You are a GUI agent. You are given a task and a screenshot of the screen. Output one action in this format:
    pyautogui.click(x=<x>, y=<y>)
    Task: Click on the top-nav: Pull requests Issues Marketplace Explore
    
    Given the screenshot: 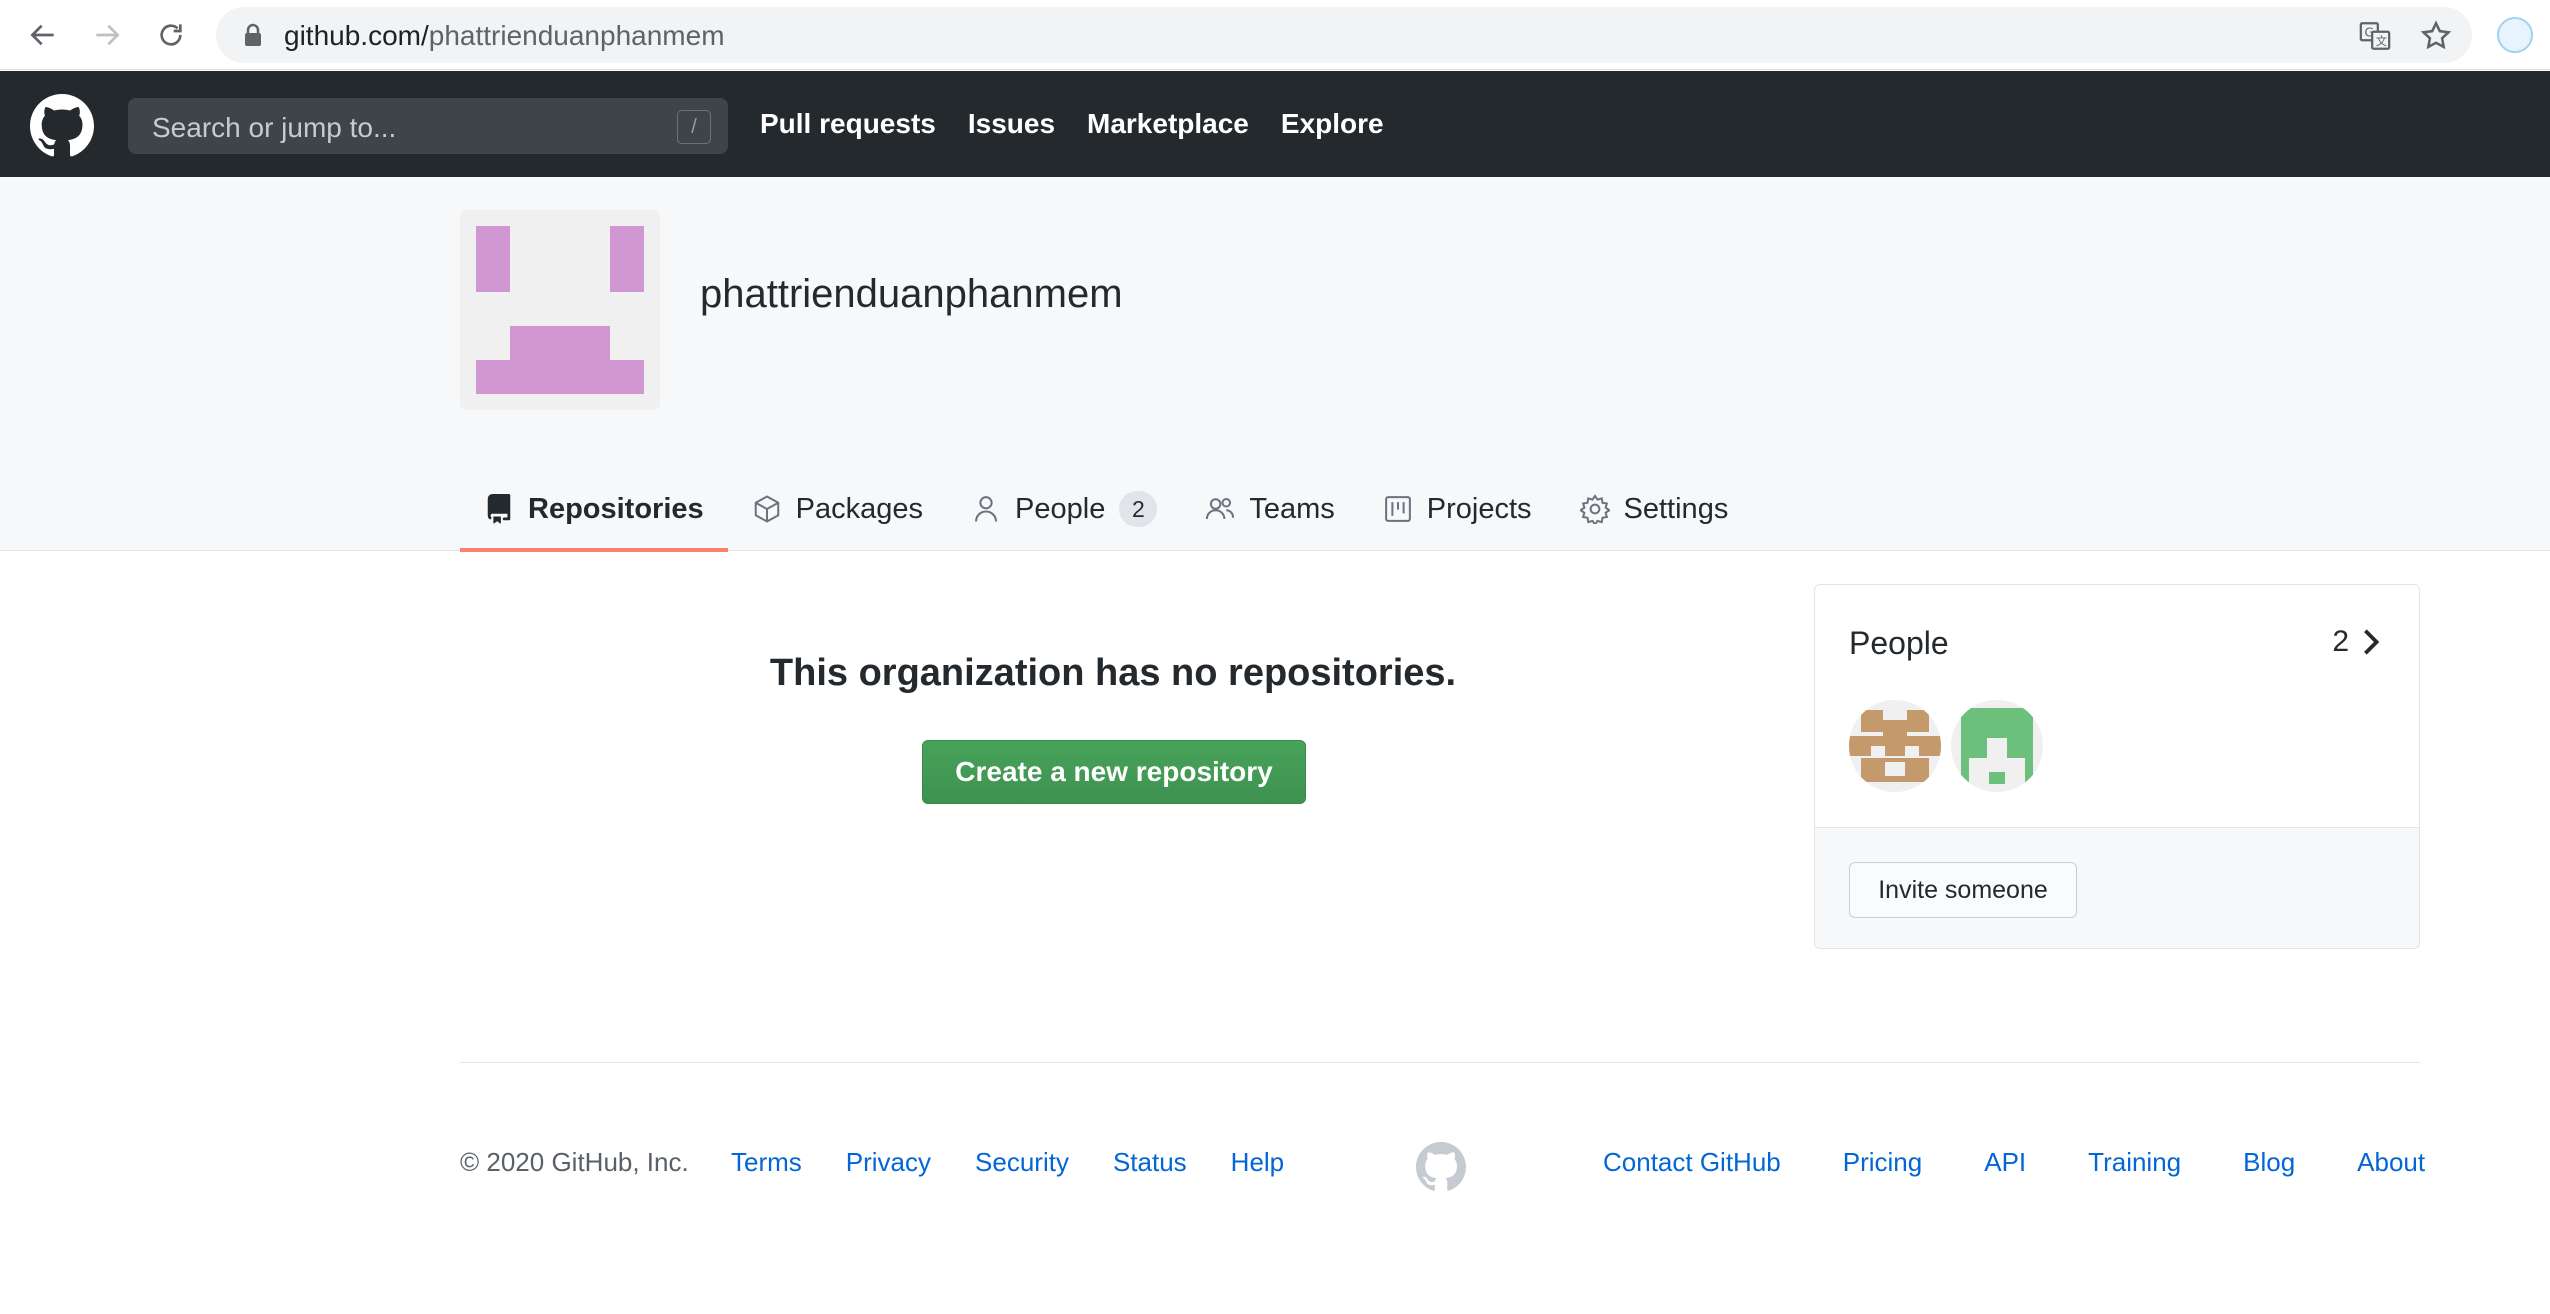 What is the action you would take?
    pyautogui.click(x=1072, y=124)
    